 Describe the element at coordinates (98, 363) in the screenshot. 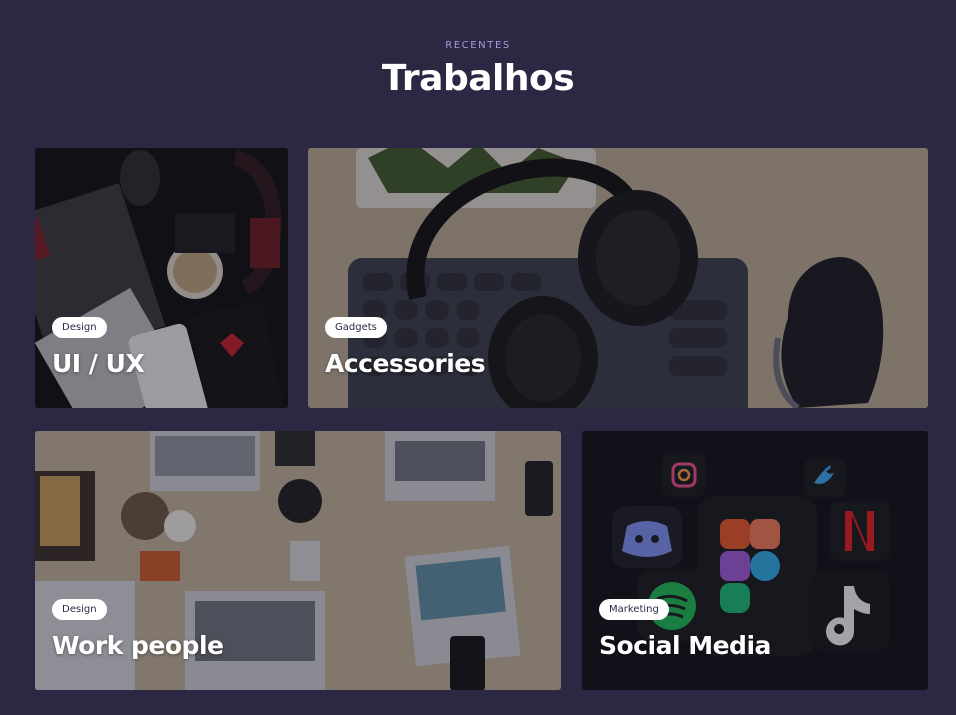

I see `card-title: UI / UX` at that location.